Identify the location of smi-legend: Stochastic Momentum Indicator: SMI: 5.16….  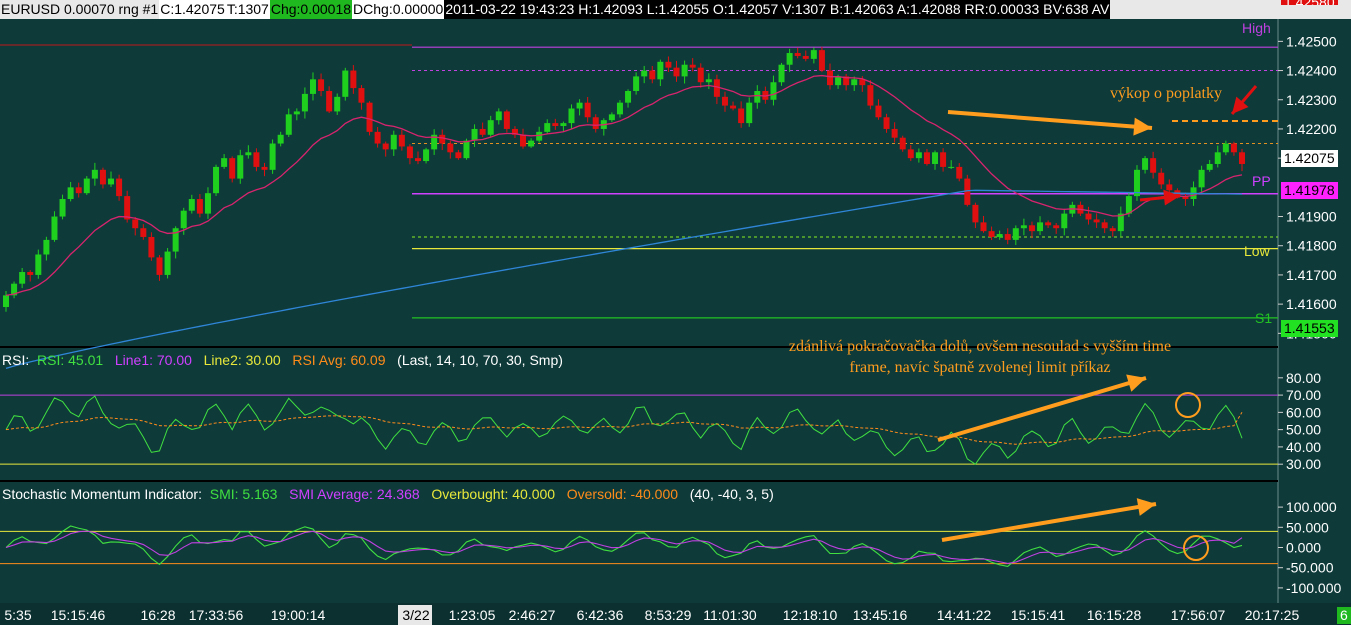
(388, 494).